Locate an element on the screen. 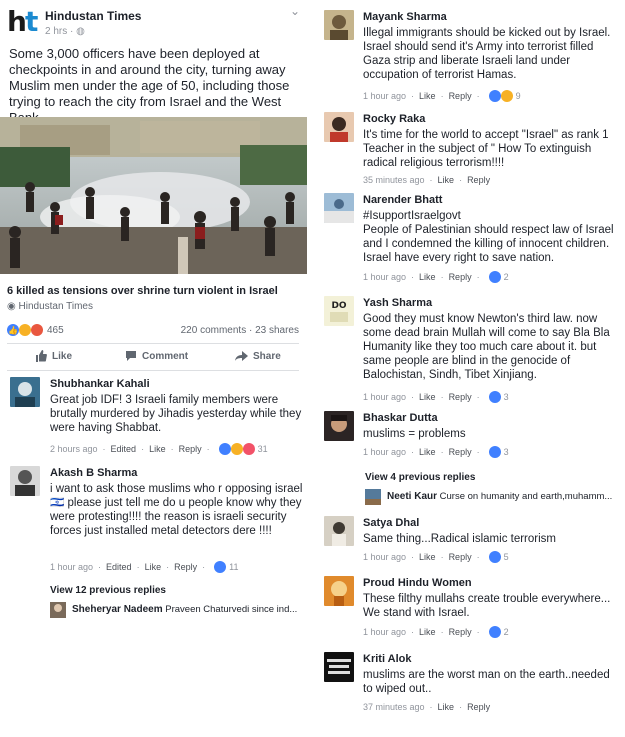 This screenshot has width=625, height=737. avatar: DO is located at coordinates (339, 311).